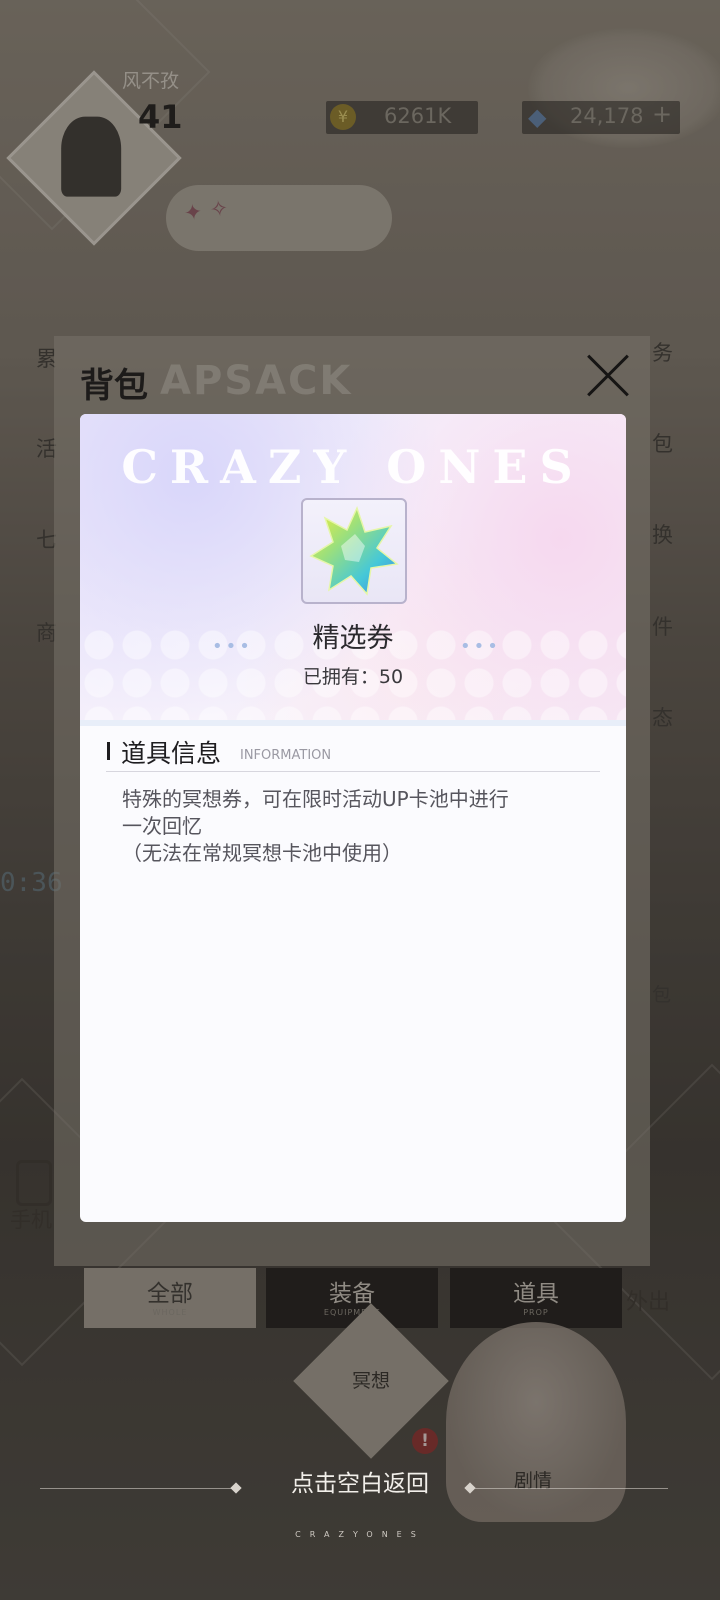 This screenshot has width=720, height=1600. I want to click on section-title: 道具信息, so click(171, 753).